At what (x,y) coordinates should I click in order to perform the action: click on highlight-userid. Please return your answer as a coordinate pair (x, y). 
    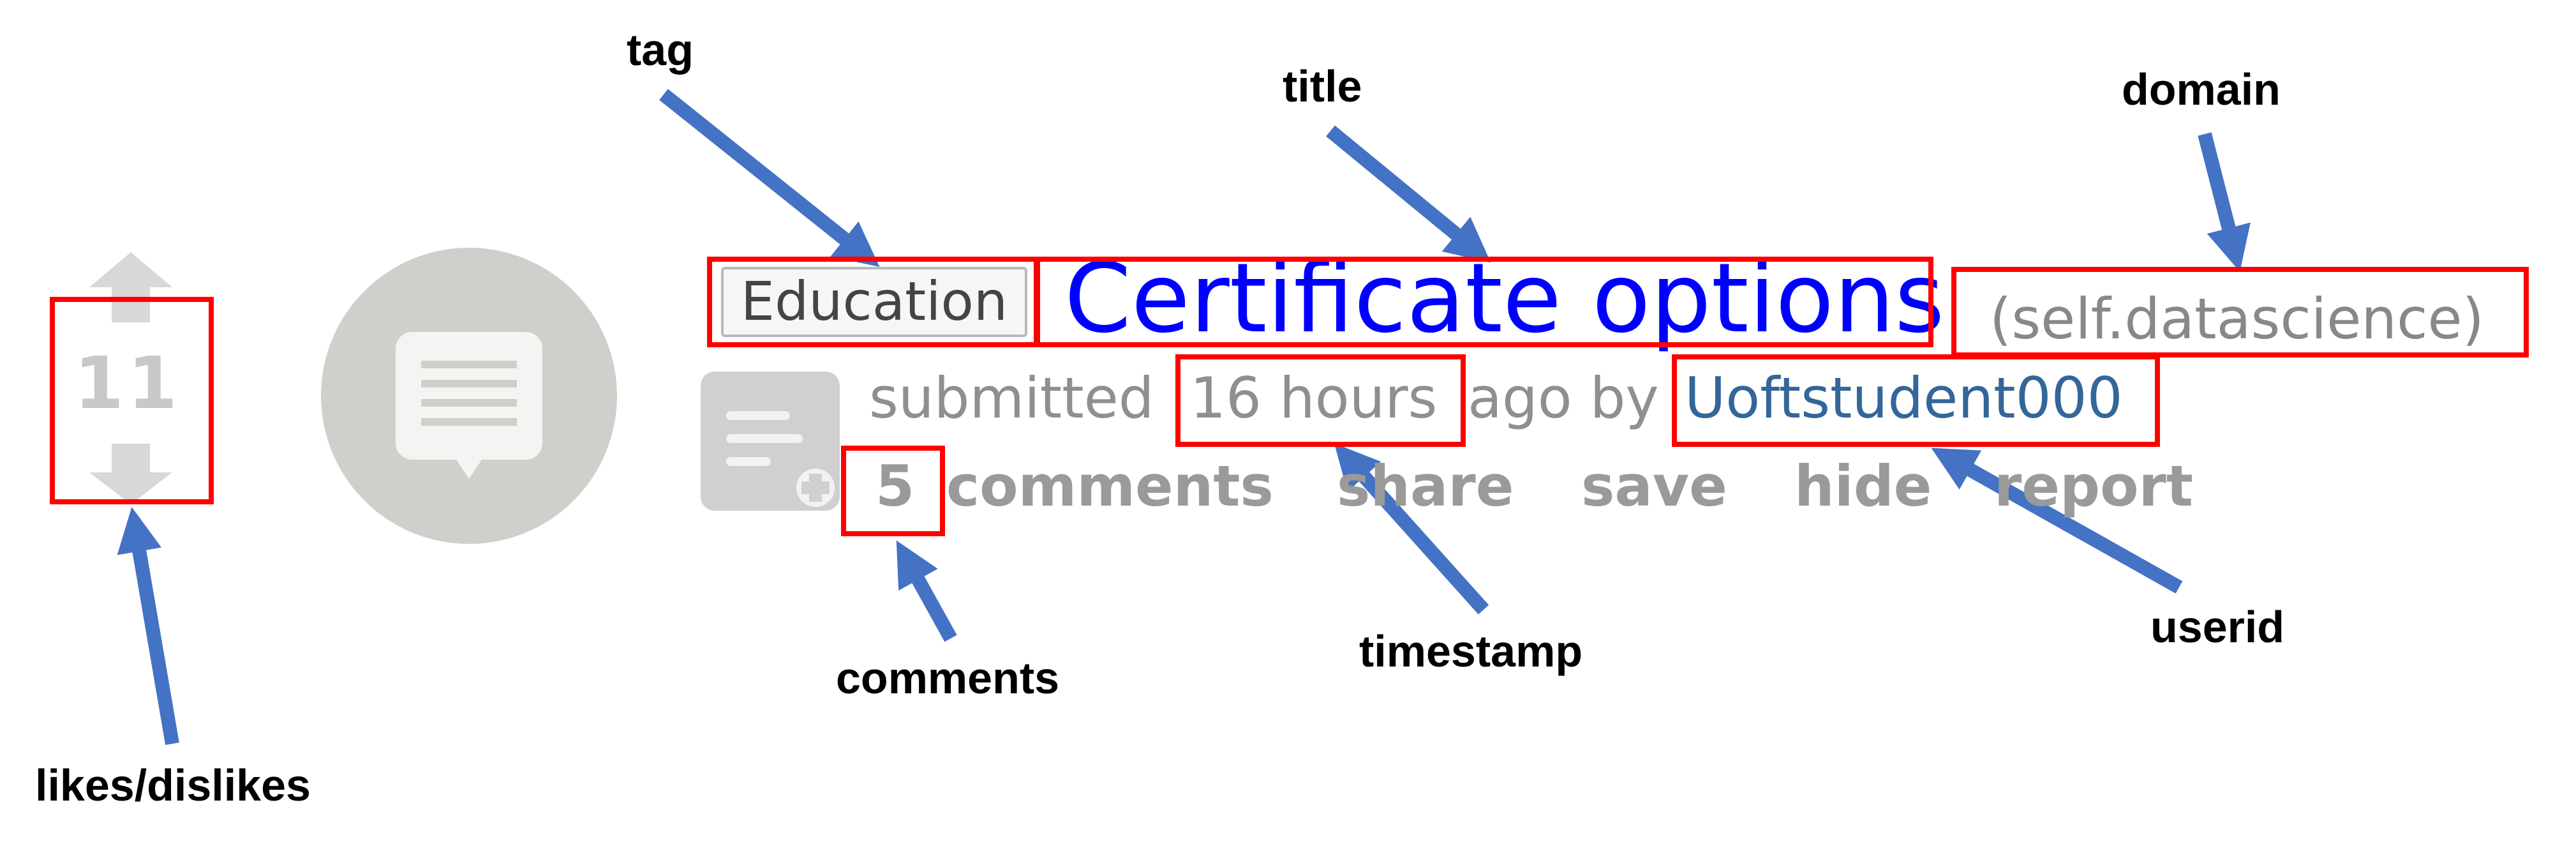
    Looking at the image, I should click on (1916, 400).